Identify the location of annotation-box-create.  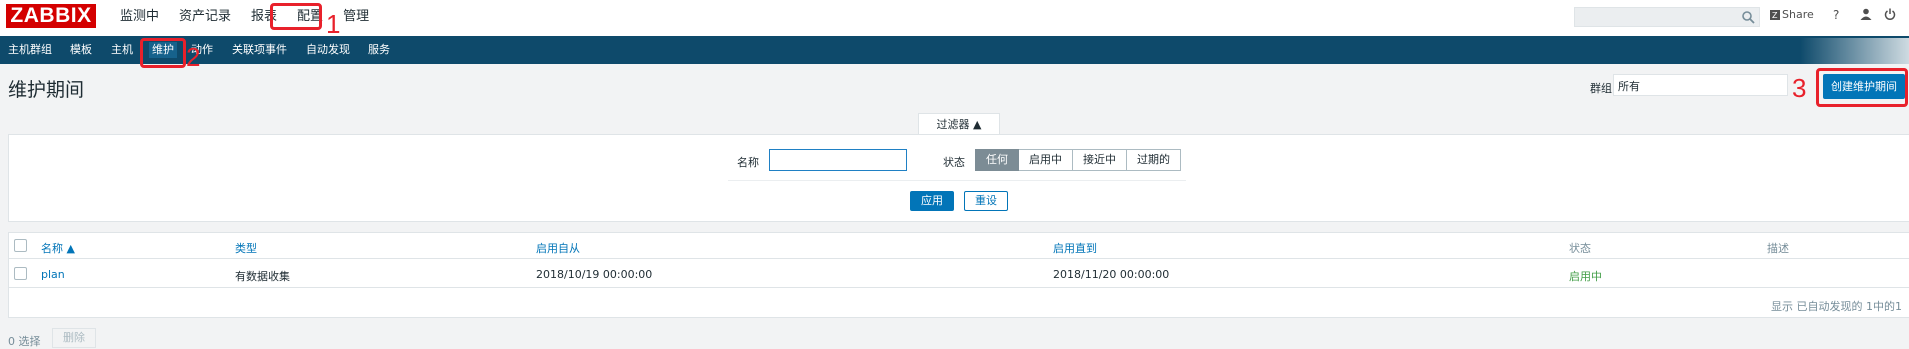
(1862, 87).